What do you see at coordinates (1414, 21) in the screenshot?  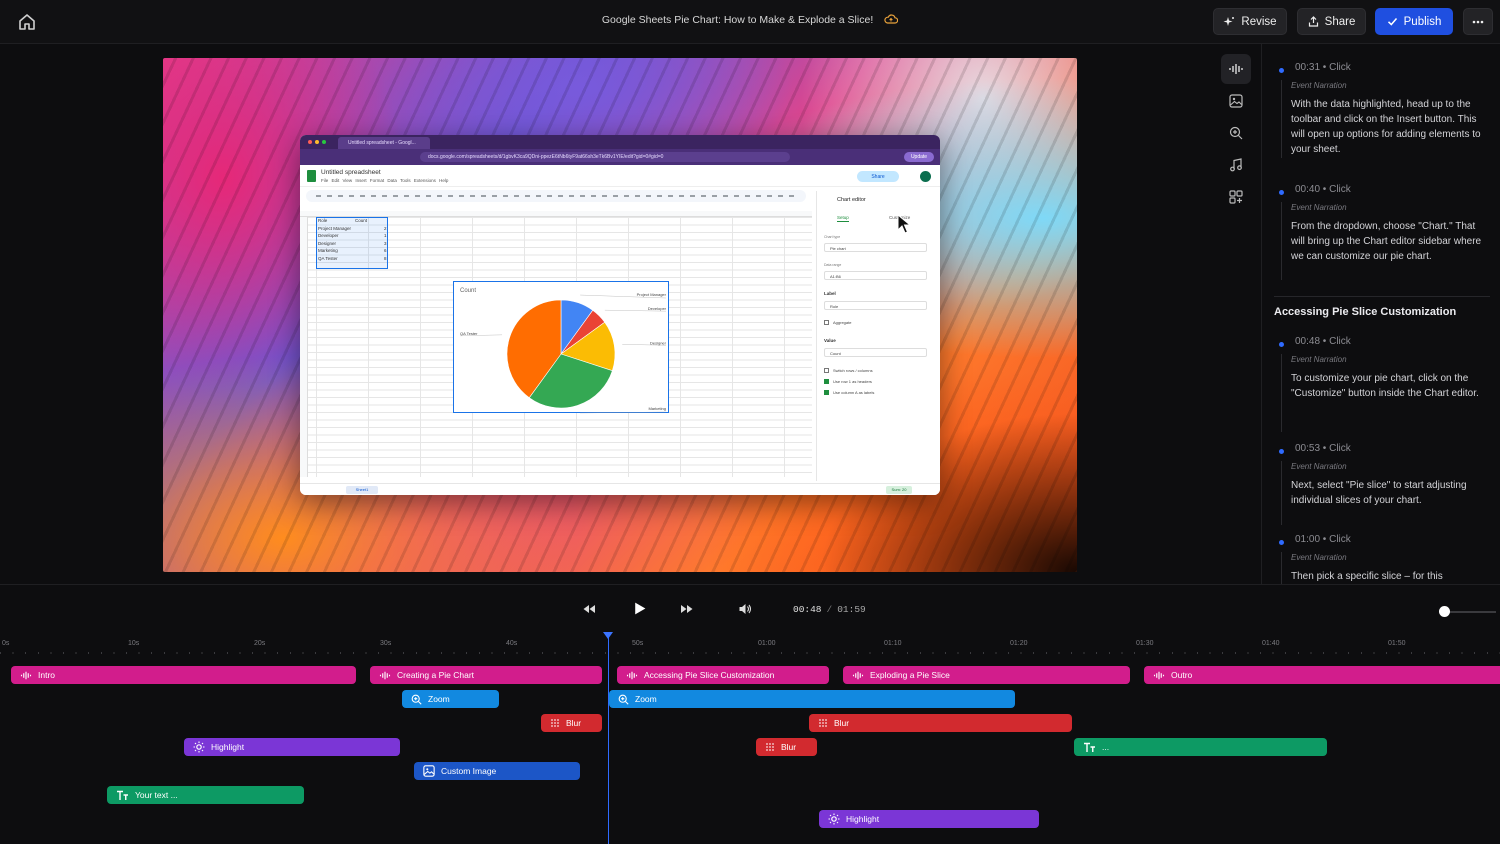 I see `publish-button: Publish` at bounding box center [1414, 21].